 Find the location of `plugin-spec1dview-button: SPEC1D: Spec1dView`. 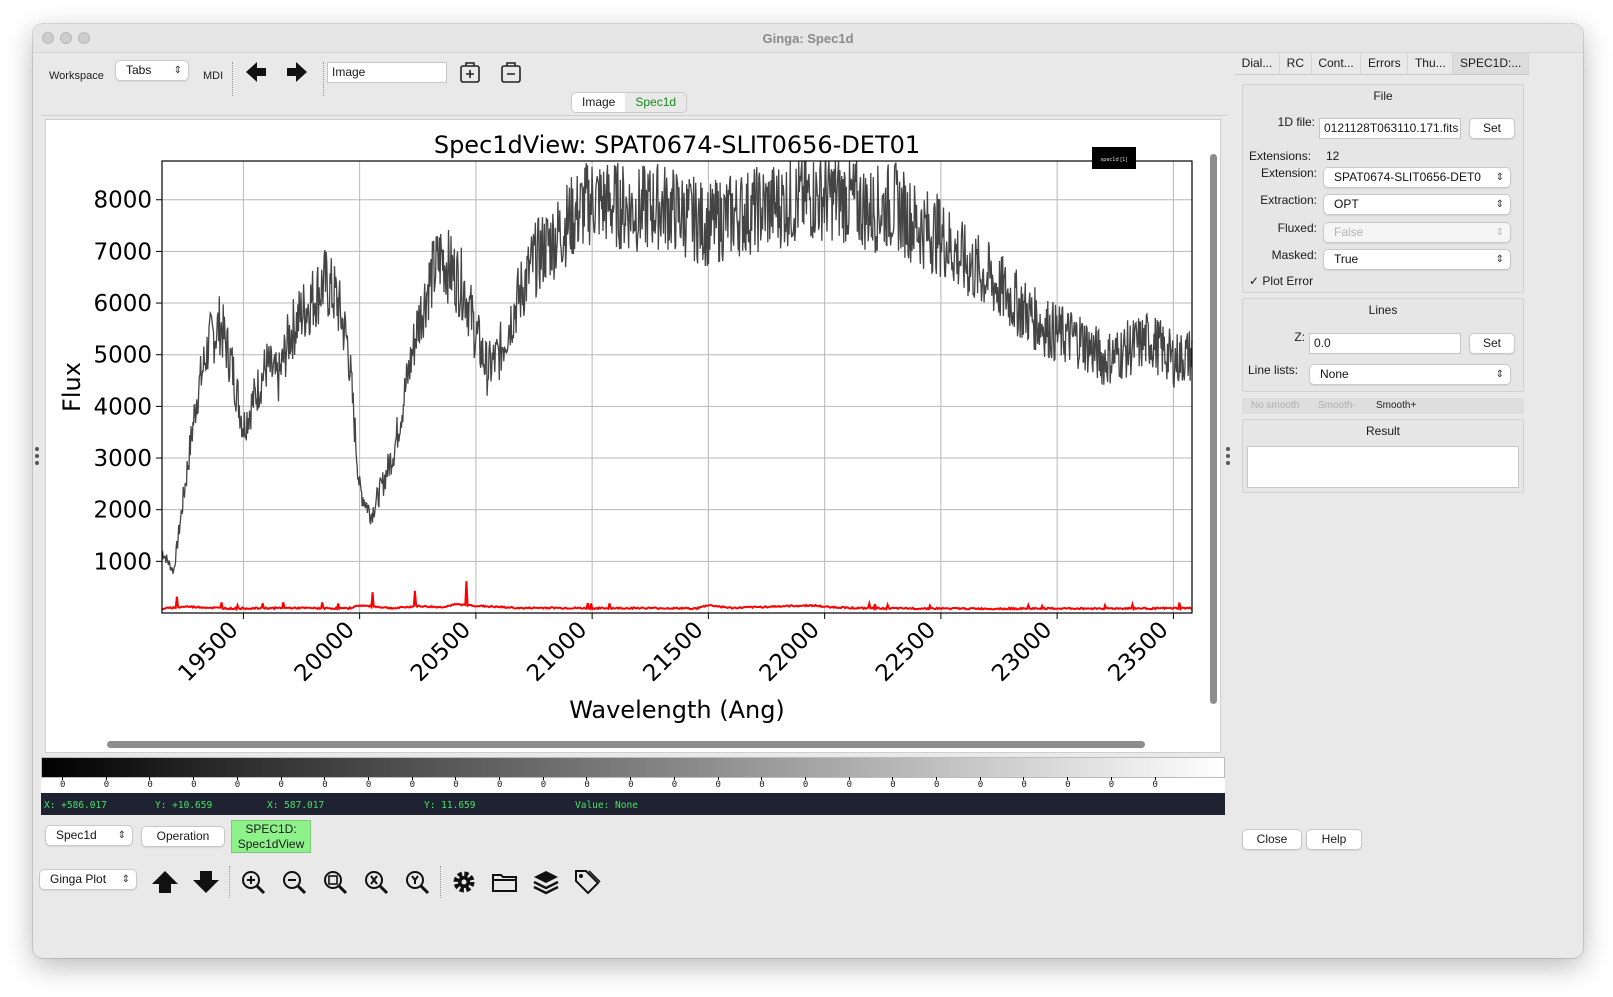

plugin-spec1dview-button: SPEC1D: Spec1dView is located at coordinates (271, 836).